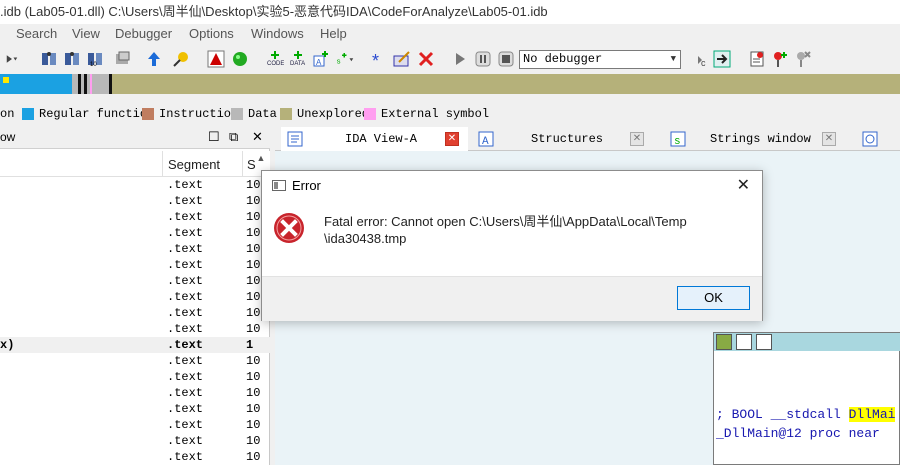 The image size is (900, 465). I want to click on attach-icon, so click(722, 59).